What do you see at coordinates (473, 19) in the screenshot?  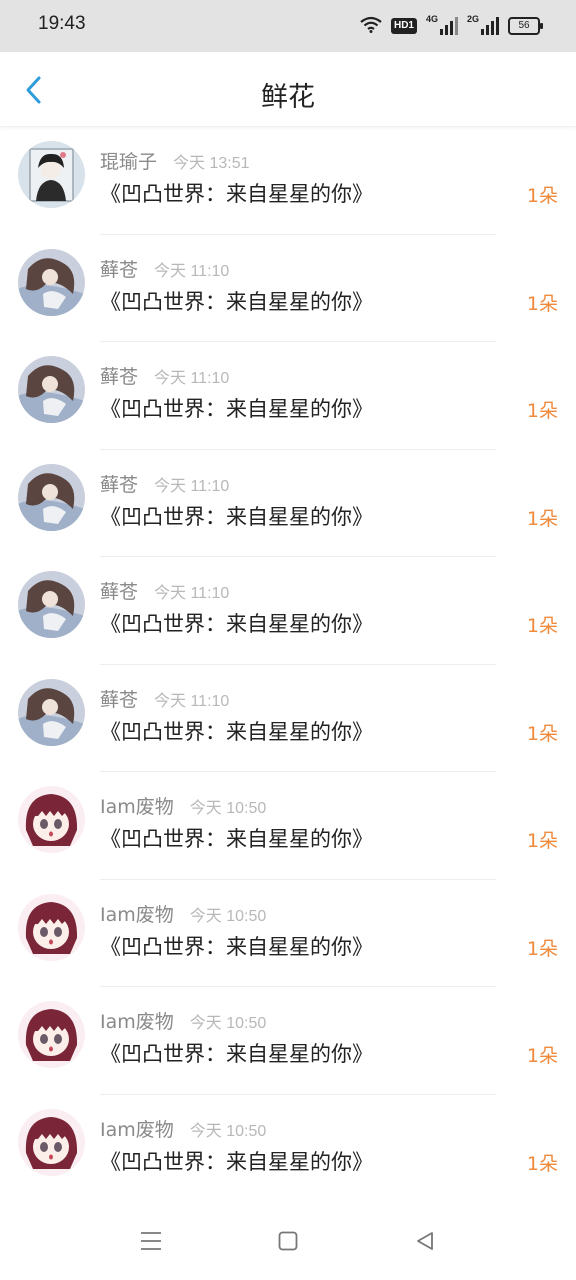 I see `network-type-label-2: 2G` at bounding box center [473, 19].